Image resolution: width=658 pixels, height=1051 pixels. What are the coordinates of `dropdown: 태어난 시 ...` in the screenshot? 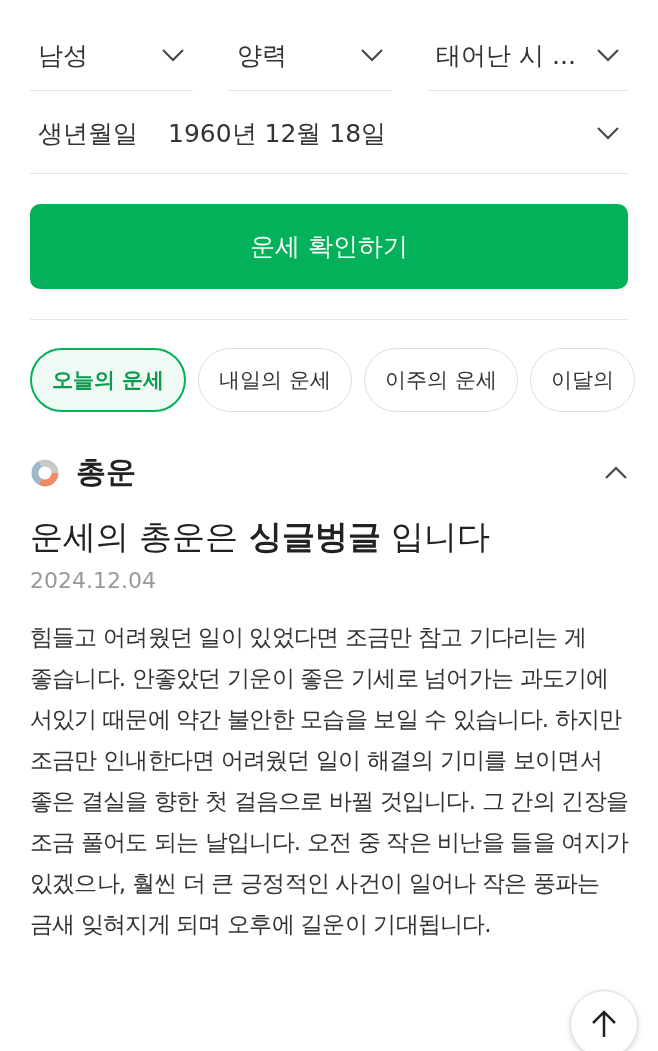 It's located at (528, 55).